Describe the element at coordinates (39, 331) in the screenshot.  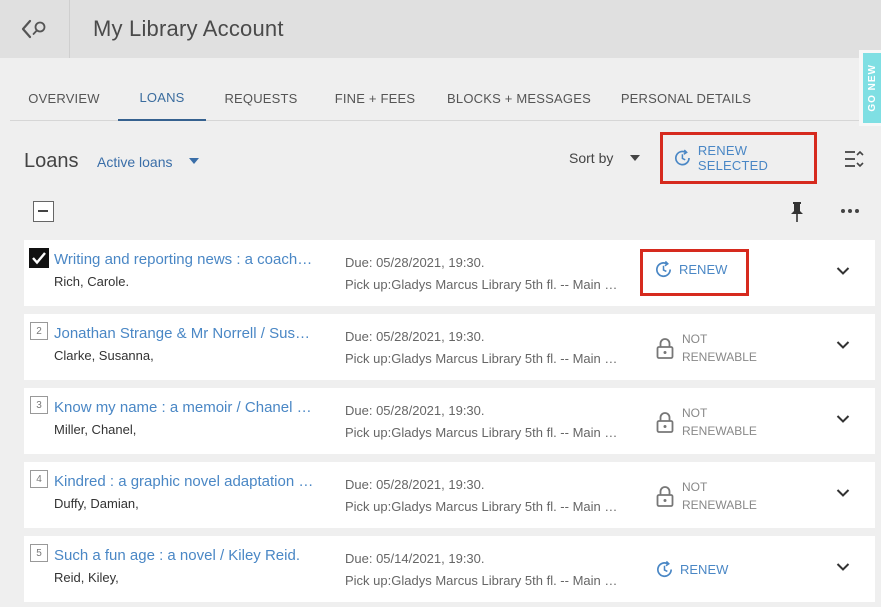
I see `loan-index-checkbox: 2` at that location.